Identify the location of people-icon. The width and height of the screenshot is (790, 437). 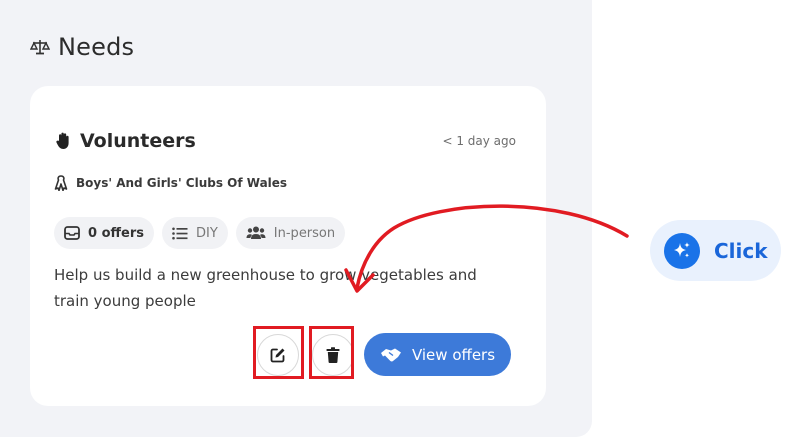
(256, 232).